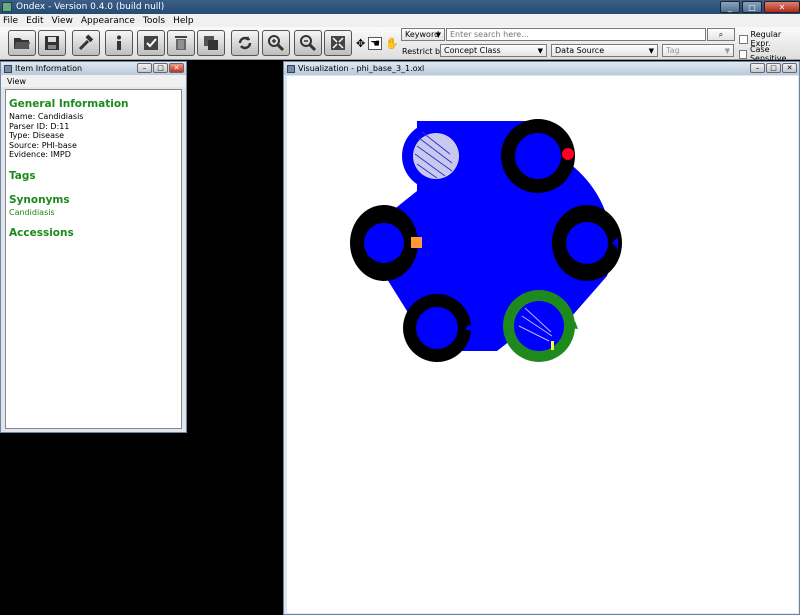  What do you see at coordinates (10, 21) in the screenshot?
I see `menu-file: File` at bounding box center [10, 21].